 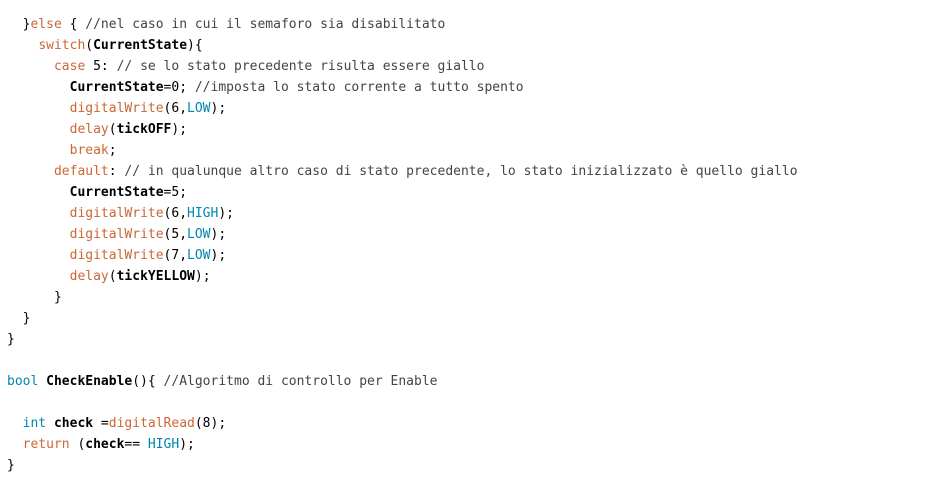 I want to click on code-text: {, so click(x=73, y=24).